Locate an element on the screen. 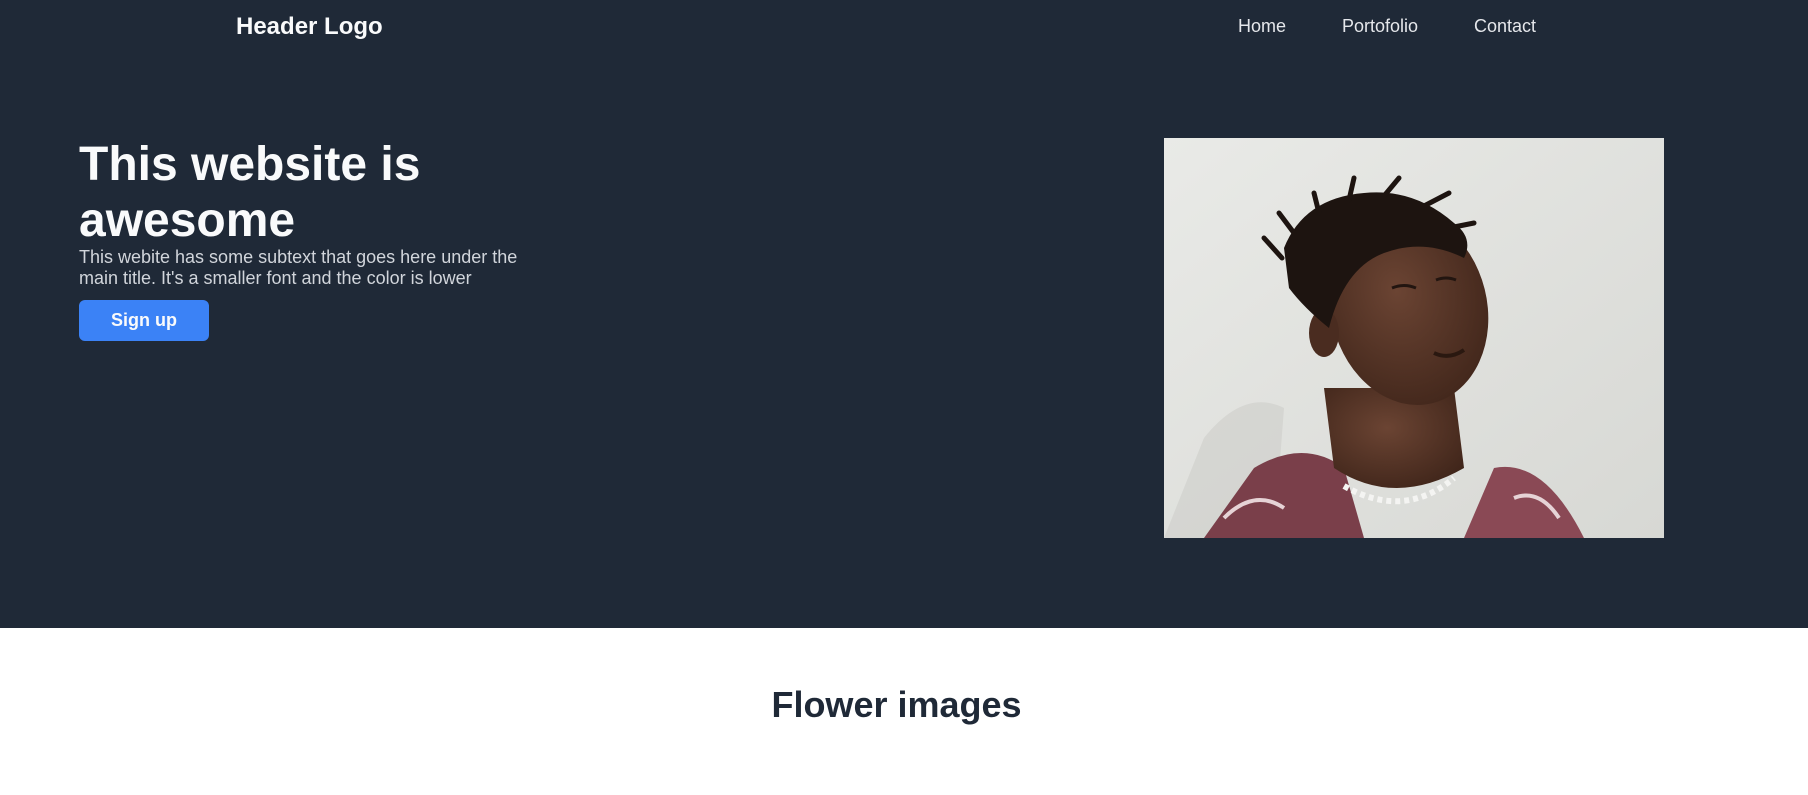 The height and width of the screenshot is (795, 1808). nav-link-home: Home is located at coordinates (1262, 26).